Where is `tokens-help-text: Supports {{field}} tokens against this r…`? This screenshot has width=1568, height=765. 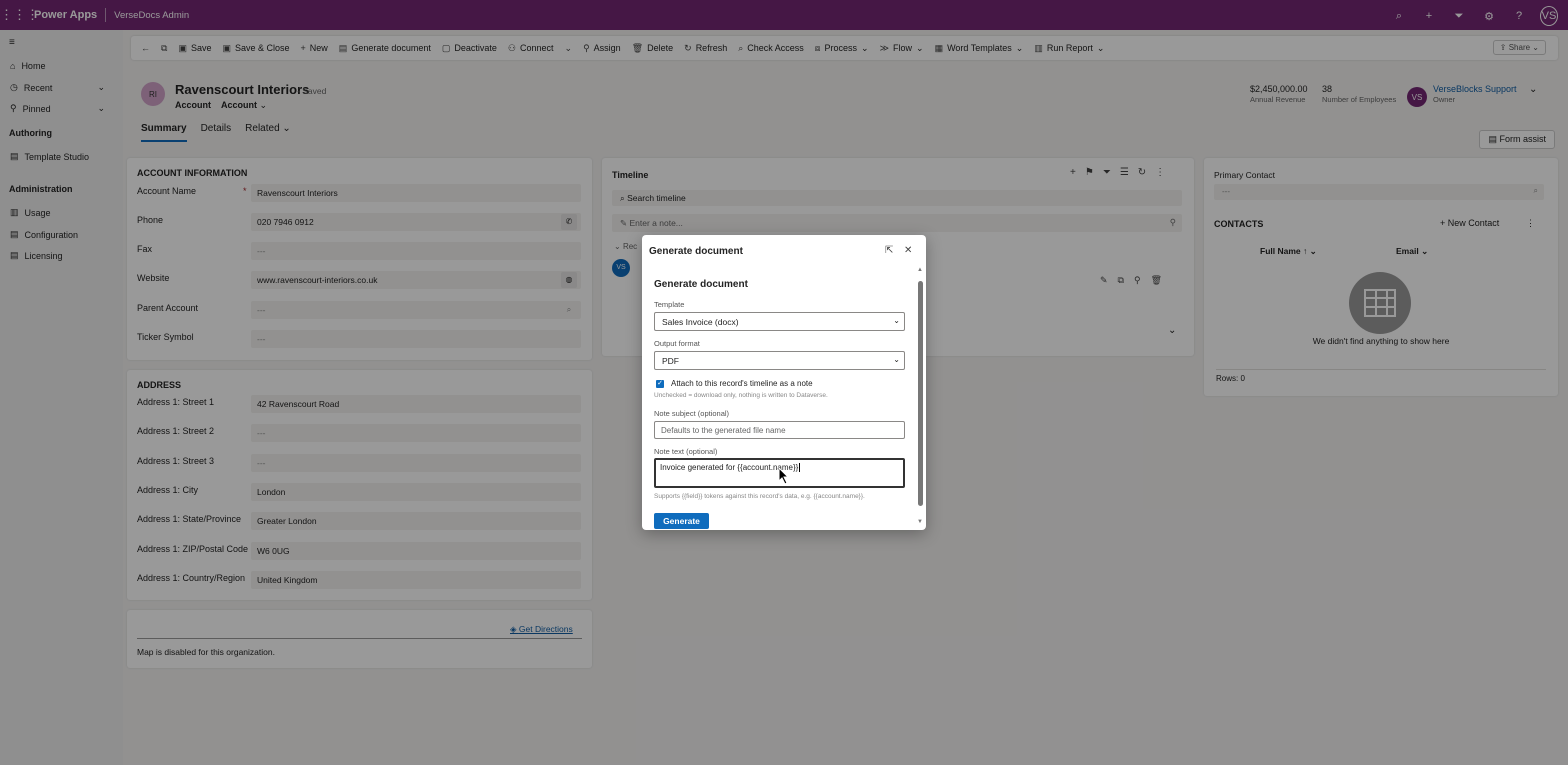
tokens-help-text: Supports {{field}} tokens against this r… is located at coordinates (759, 496).